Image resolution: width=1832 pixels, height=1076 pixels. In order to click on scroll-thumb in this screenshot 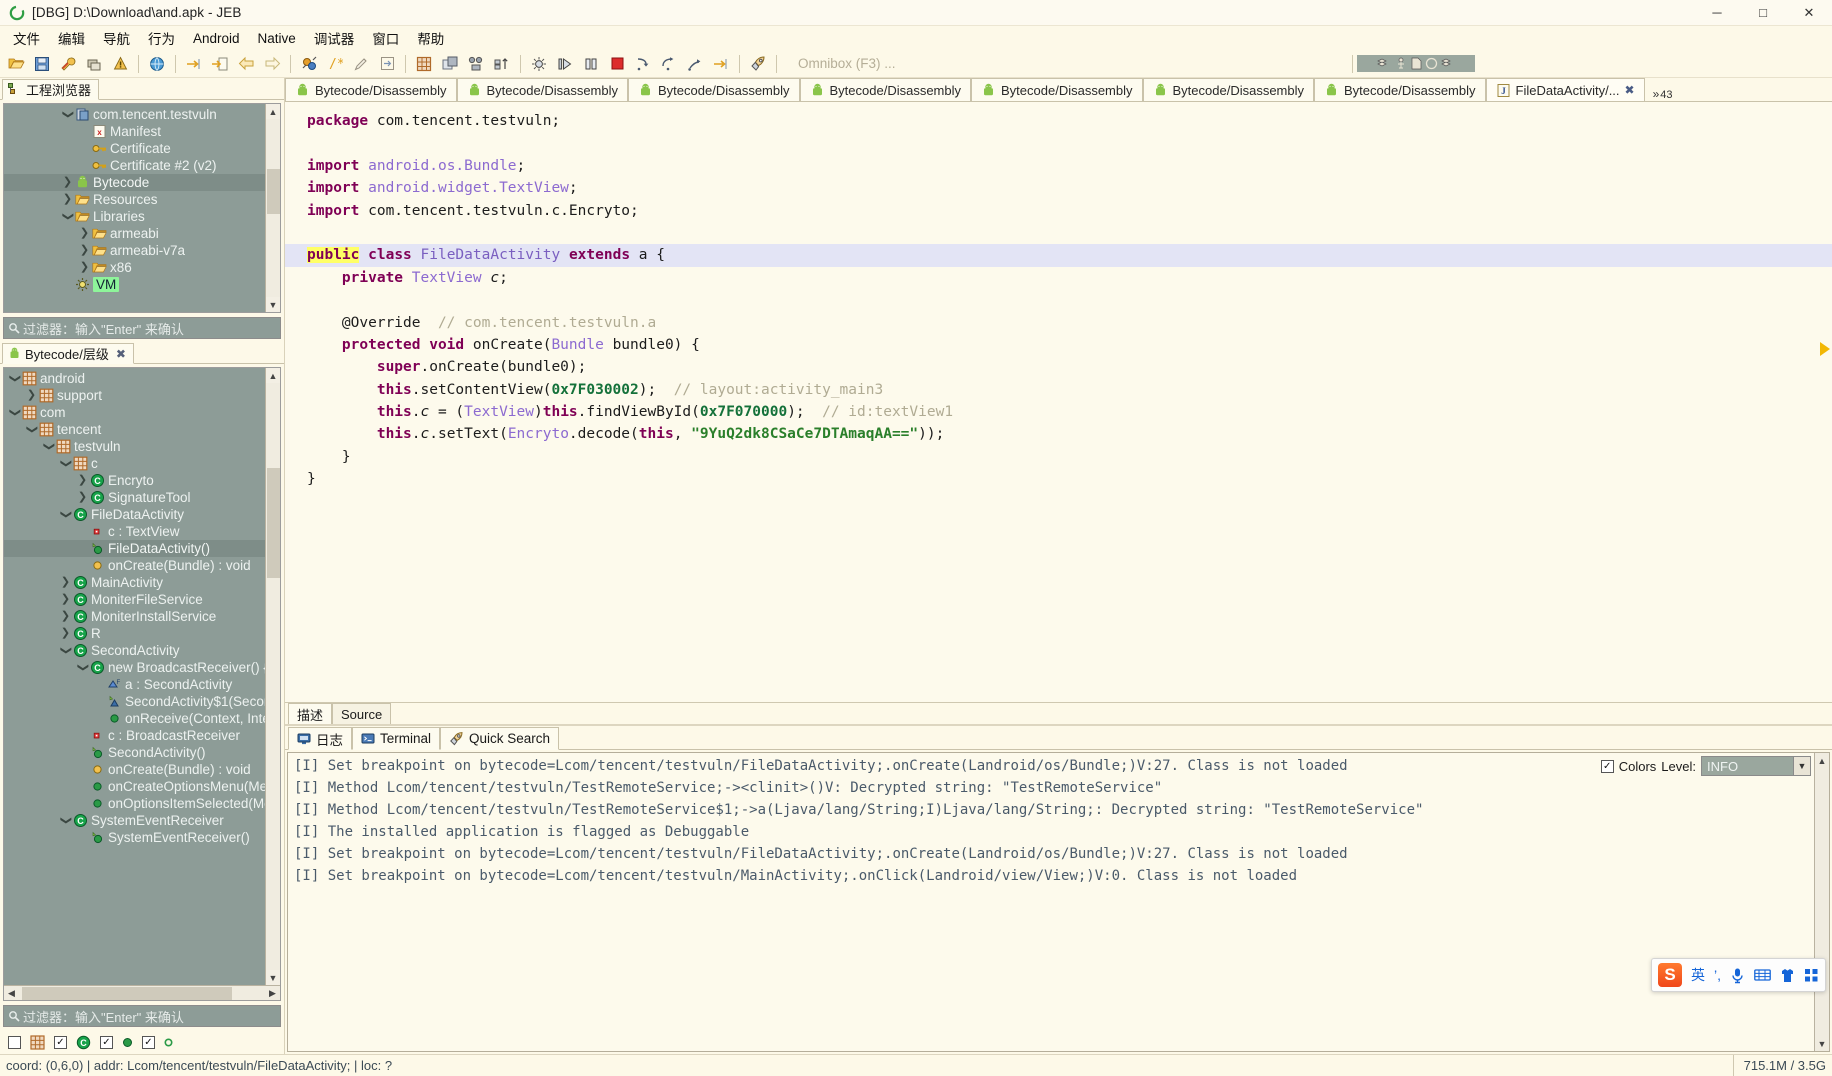, I will do `click(273, 191)`.